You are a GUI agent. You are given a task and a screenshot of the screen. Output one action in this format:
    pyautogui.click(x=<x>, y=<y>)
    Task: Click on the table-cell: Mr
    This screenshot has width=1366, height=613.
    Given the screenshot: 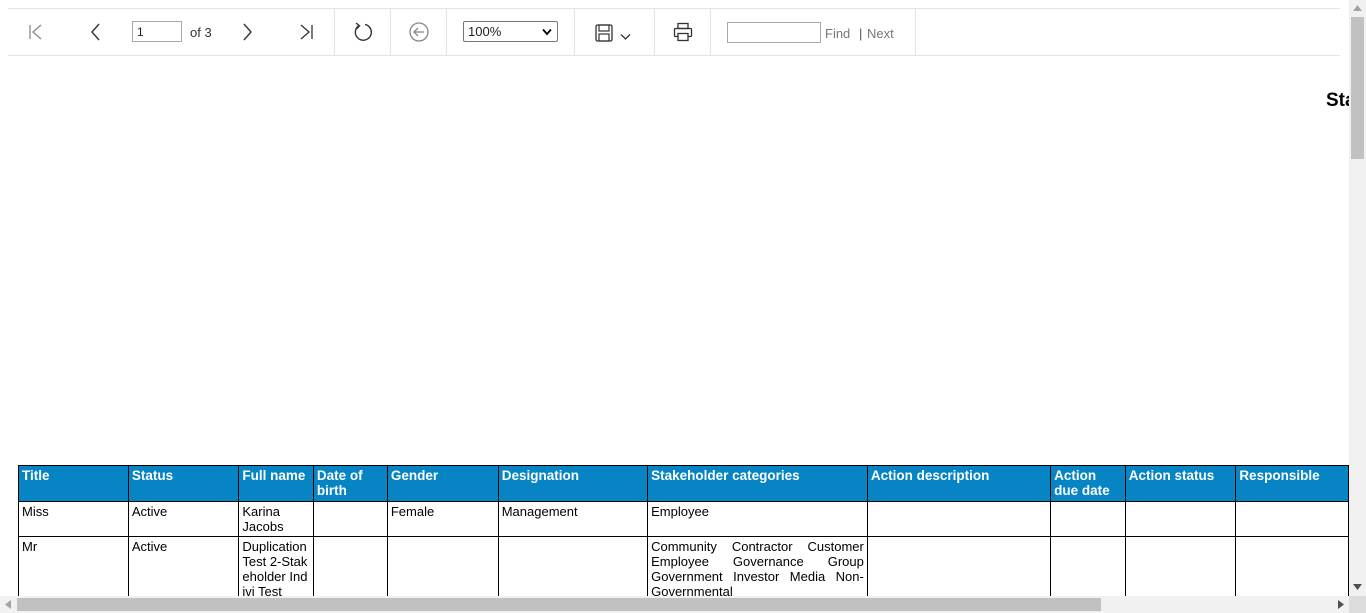 What is the action you would take?
    pyautogui.click(x=73, y=566)
    